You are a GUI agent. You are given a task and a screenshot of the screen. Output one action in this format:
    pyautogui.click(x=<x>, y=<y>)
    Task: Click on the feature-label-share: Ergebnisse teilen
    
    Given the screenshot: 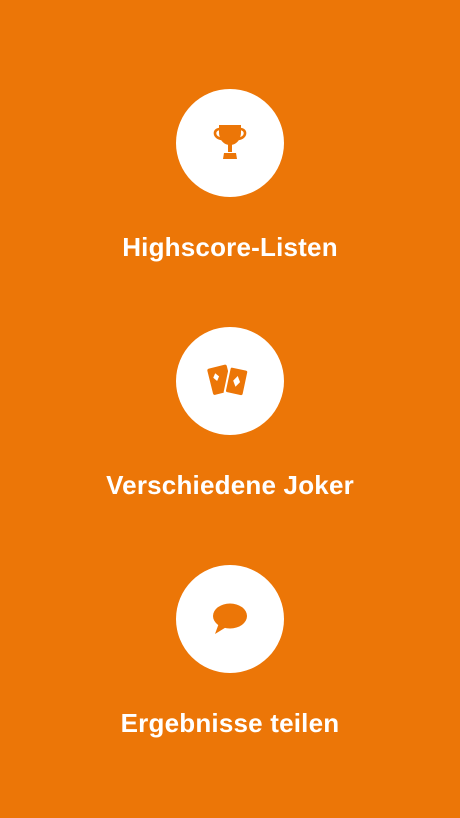 What is the action you would take?
    pyautogui.click(x=230, y=723)
    